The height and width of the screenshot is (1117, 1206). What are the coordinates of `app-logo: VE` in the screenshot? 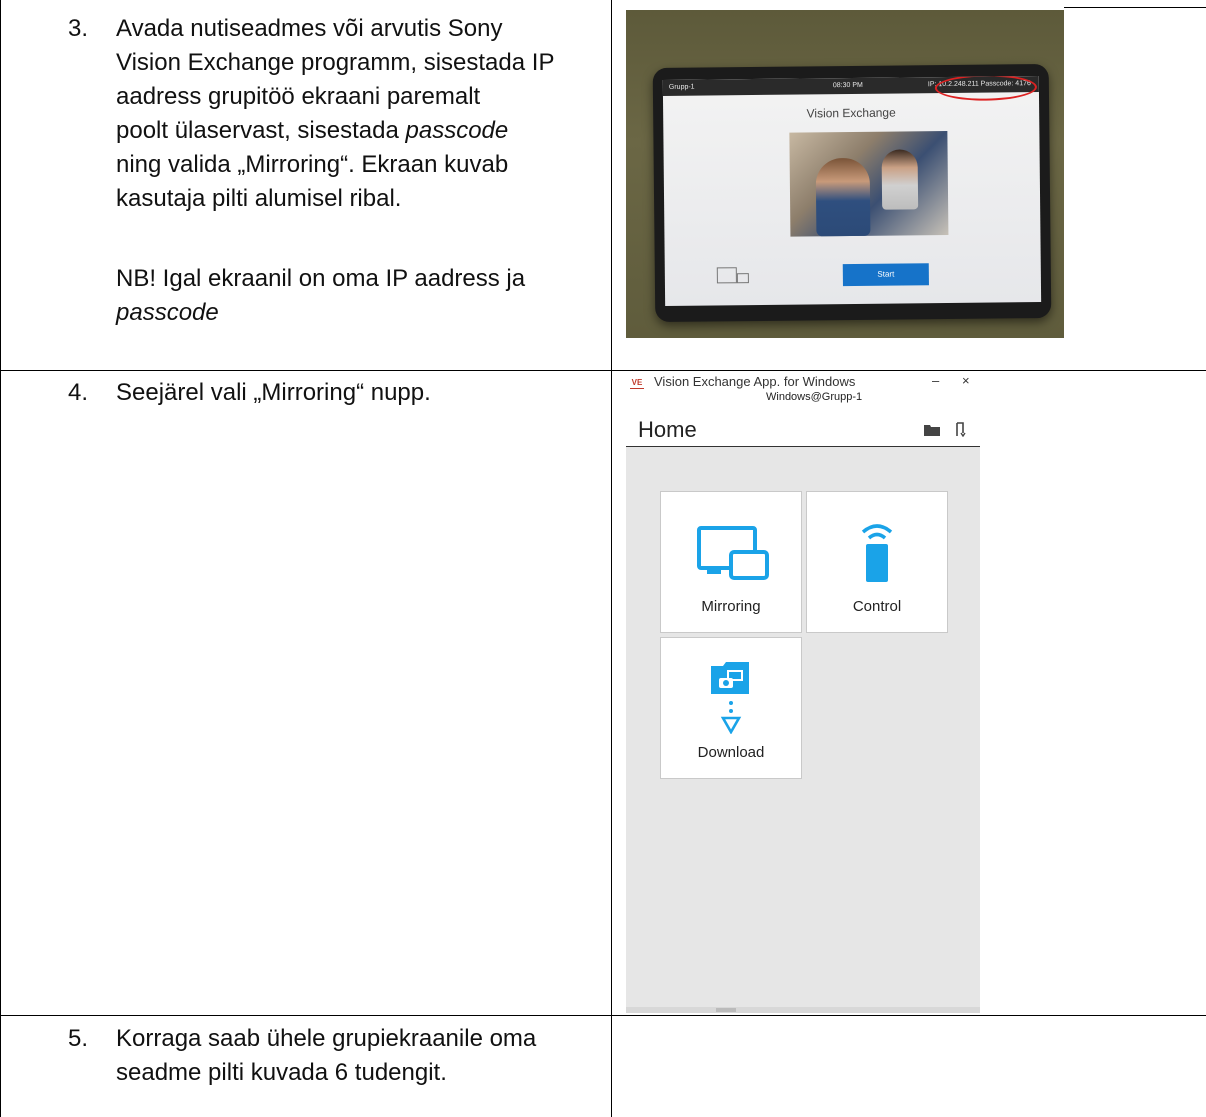 It's located at (637, 383).